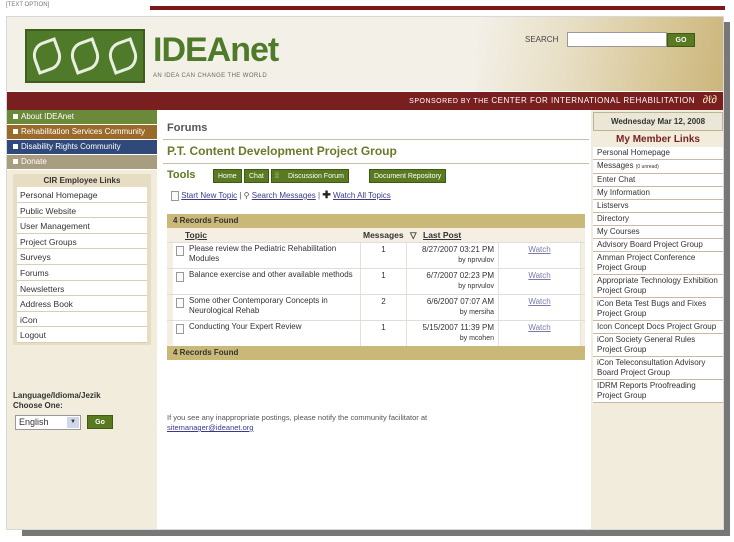  Describe the element at coordinates (227, 176) in the screenshot. I see `tool-home-button: Home` at that location.